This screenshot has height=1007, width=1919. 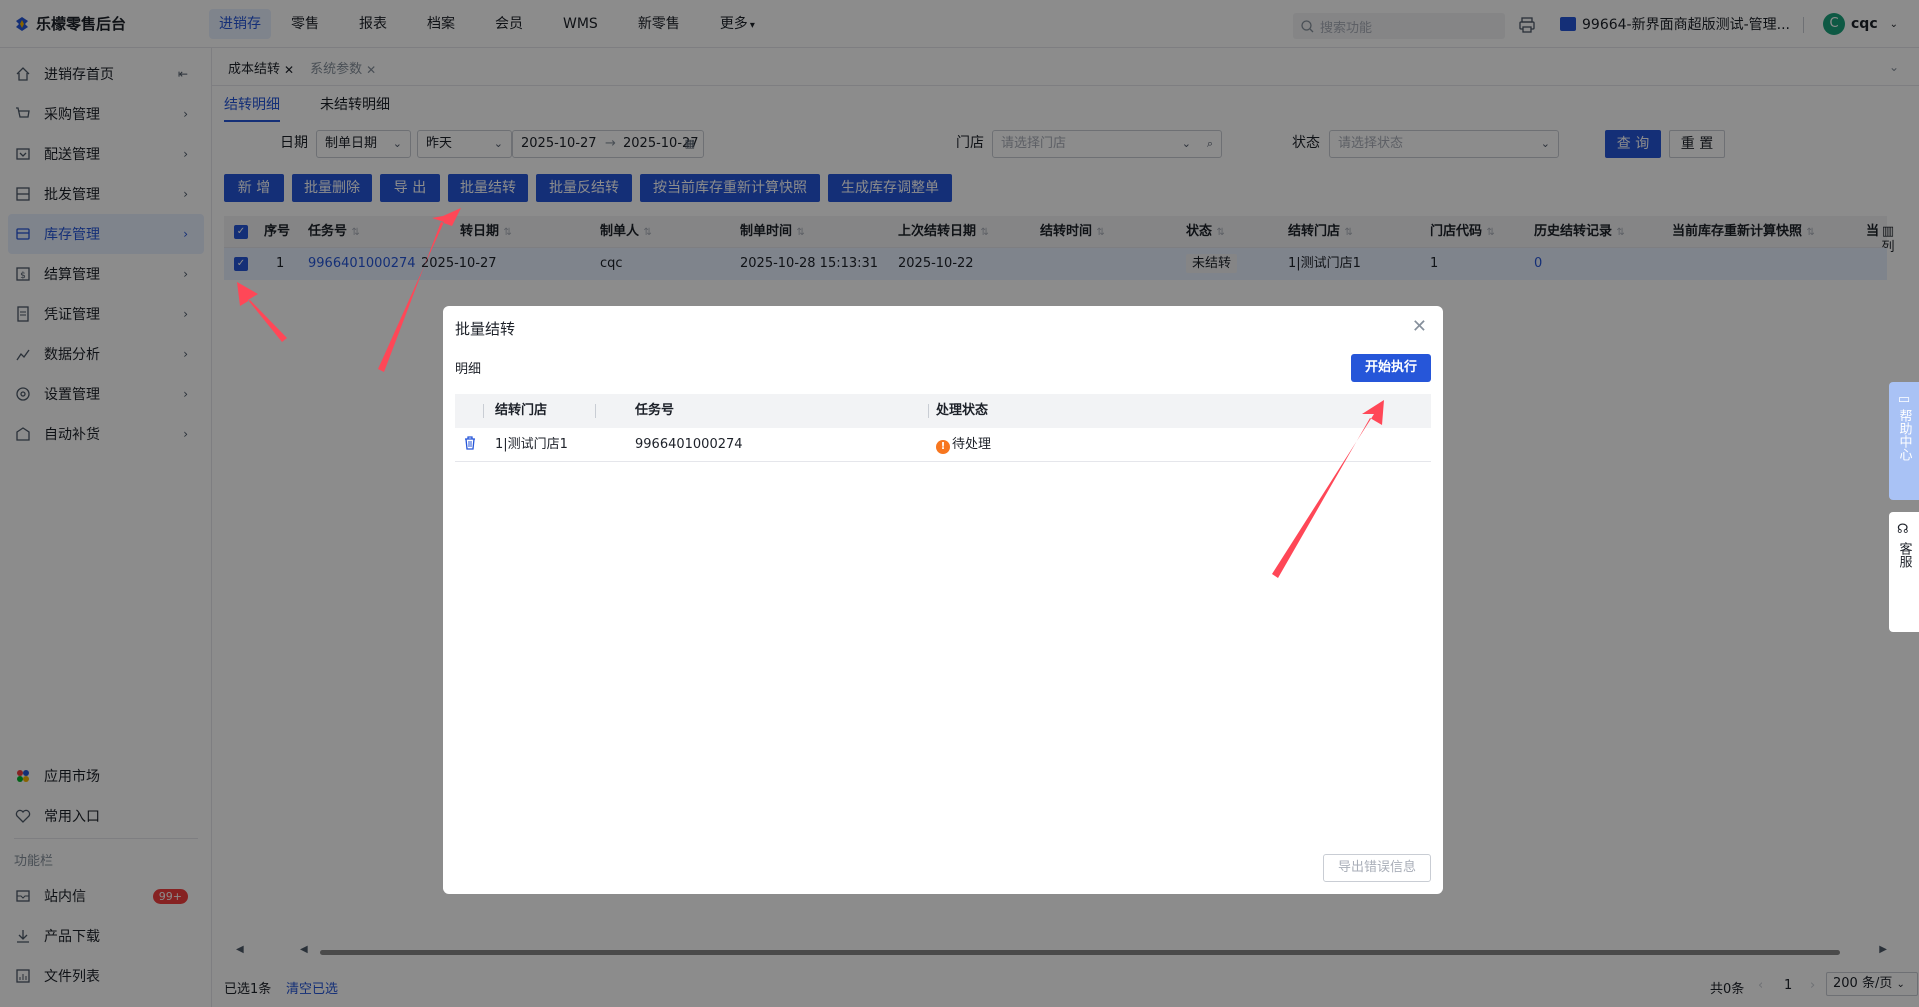 I want to click on start-execute-button: 开始执行, so click(x=1391, y=368).